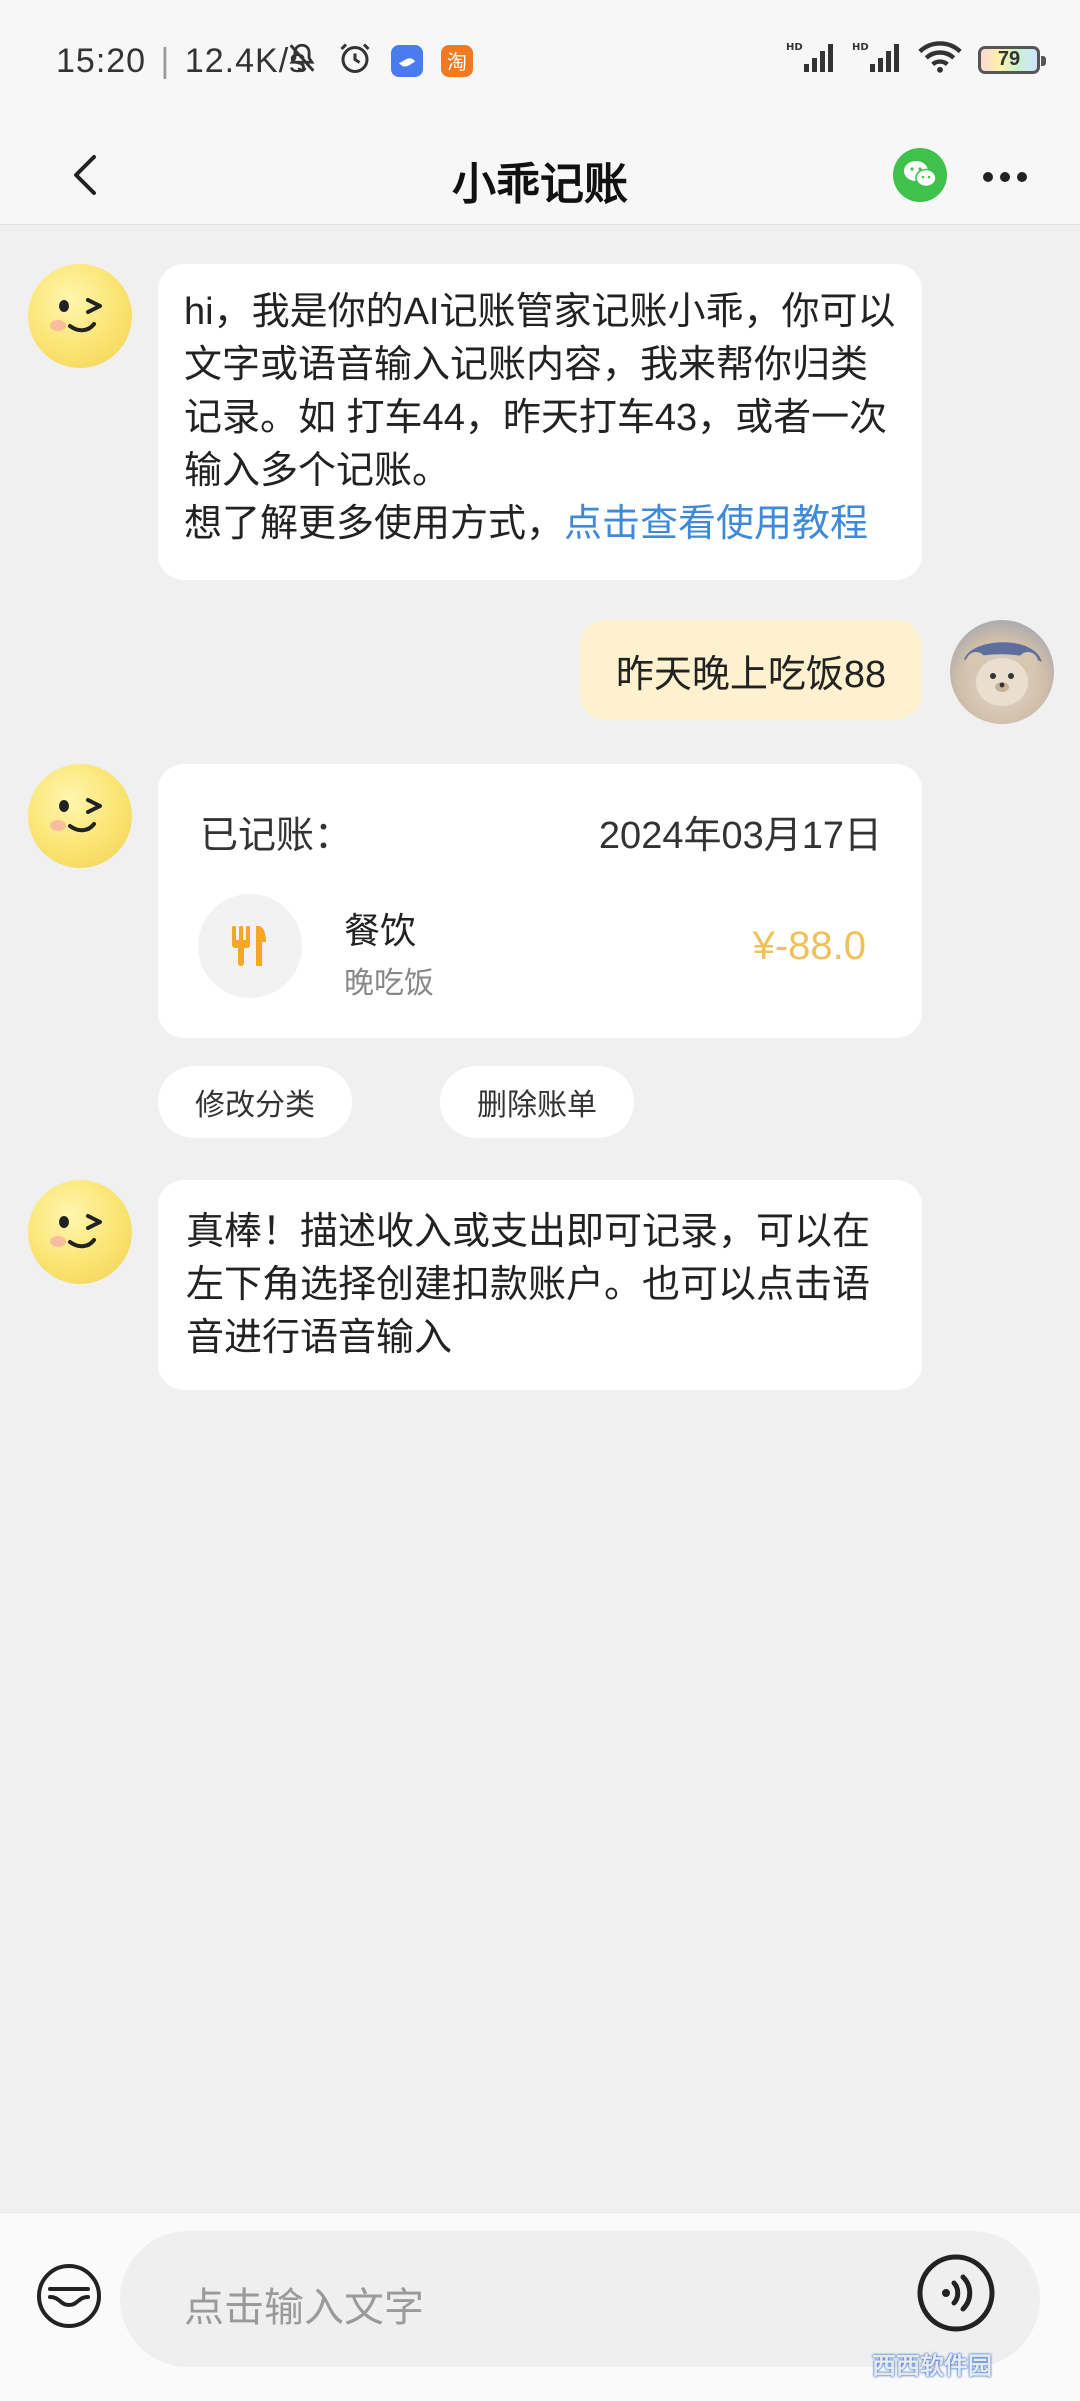 This screenshot has width=1080, height=2401. Describe the element at coordinates (355, 60) in the screenshot. I see `alarm-icon` at that location.